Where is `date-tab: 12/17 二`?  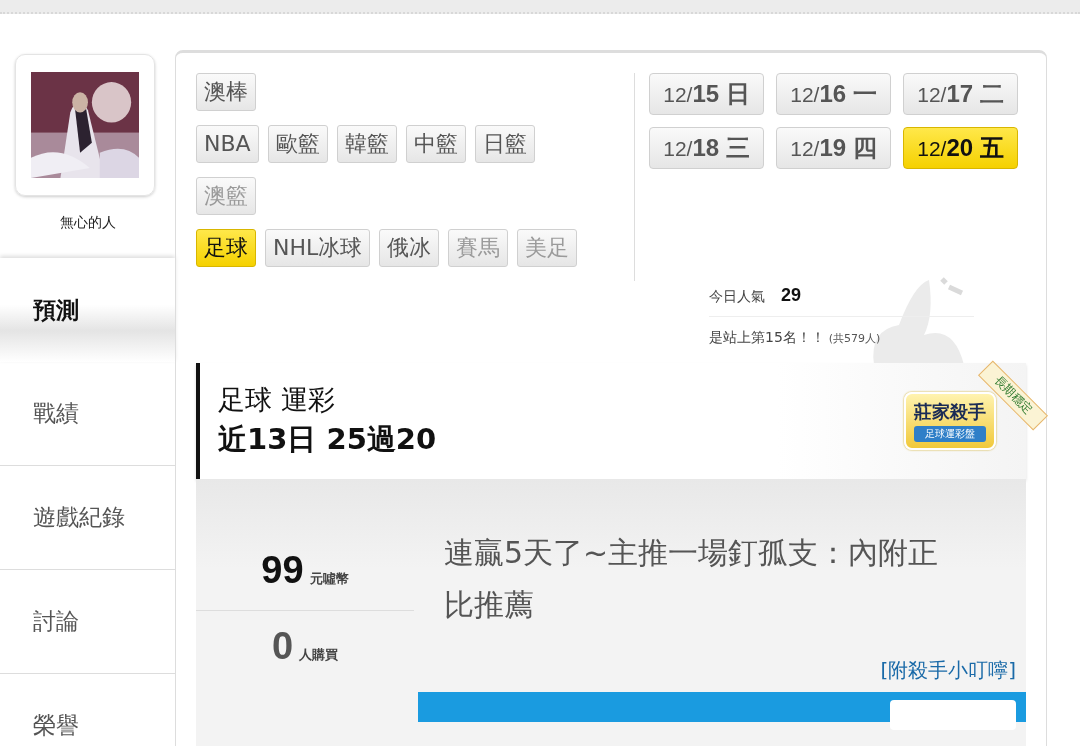 date-tab: 12/17 二 is located at coordinates (960, 94).